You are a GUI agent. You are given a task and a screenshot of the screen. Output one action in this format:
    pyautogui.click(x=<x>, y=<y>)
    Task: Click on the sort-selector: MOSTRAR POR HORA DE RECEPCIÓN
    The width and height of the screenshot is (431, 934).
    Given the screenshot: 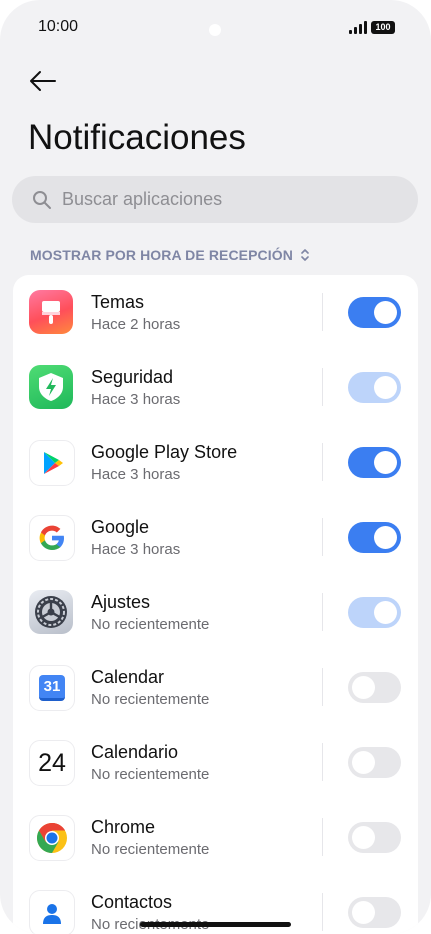 What is the action you would take?
    pyautogui.click(x=170, y=255)
    